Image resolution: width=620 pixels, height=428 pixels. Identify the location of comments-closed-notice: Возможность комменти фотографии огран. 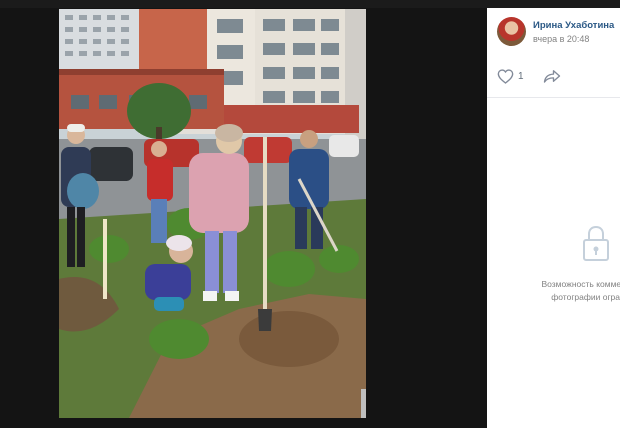
(553, 268).